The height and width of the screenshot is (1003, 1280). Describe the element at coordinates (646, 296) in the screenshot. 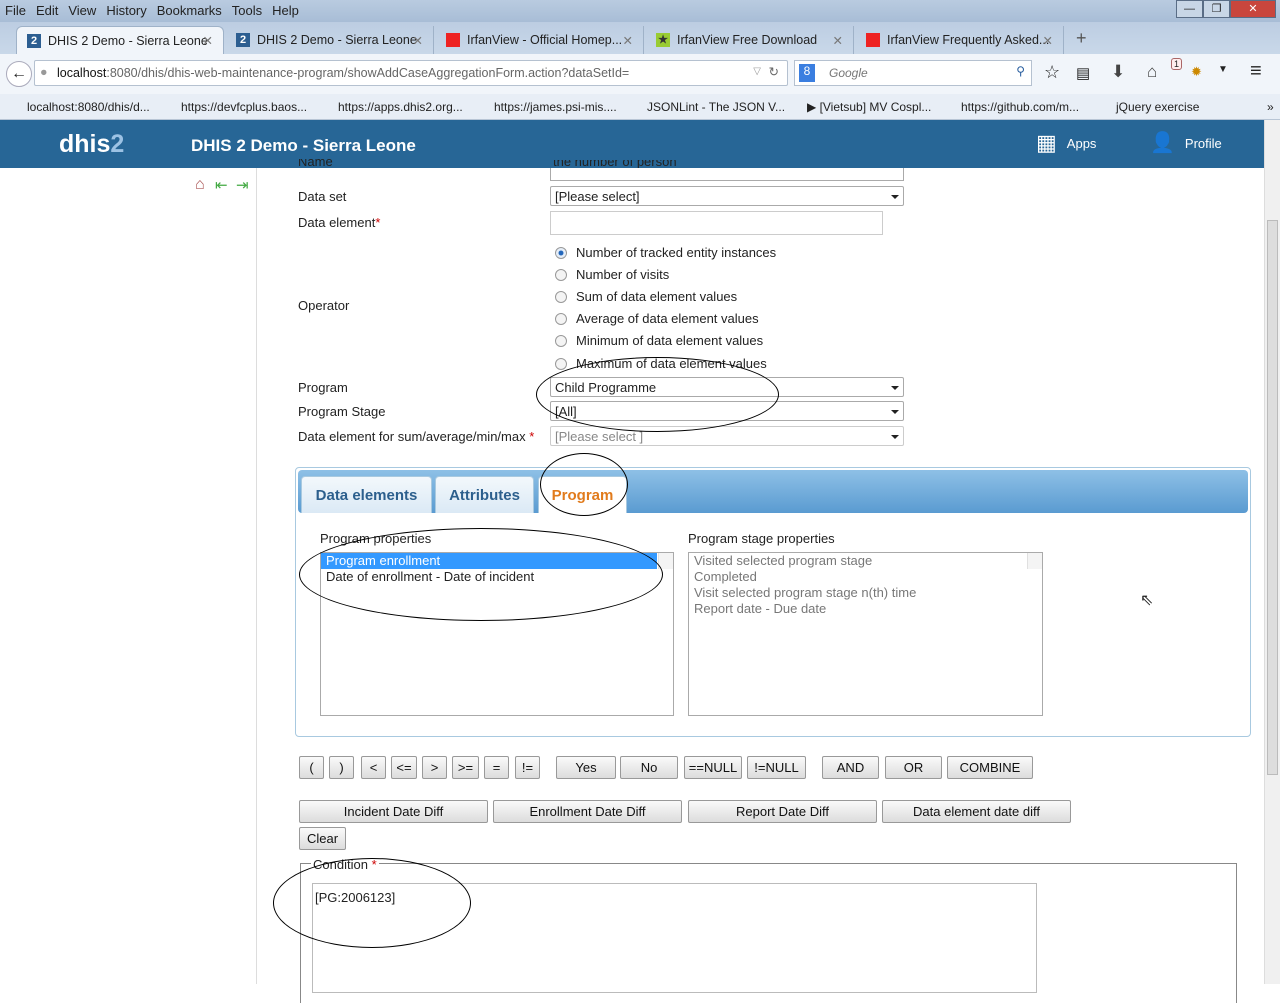

I see `operator-radio: Sum of data element values` at that location.